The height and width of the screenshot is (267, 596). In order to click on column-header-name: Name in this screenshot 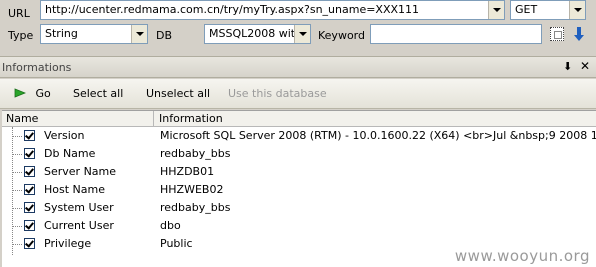, I will do `click(78, 118)`.